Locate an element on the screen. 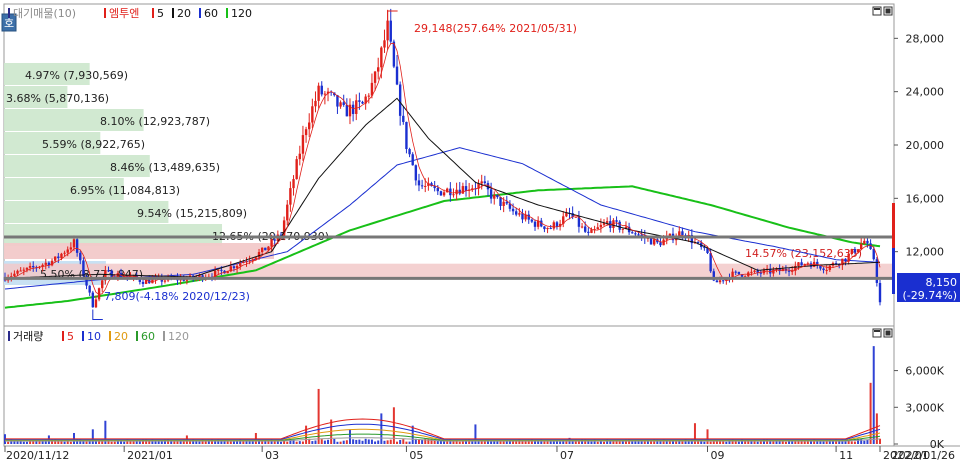  legend-stock-name: 엠투엔 is located at coordinates (124, 13).